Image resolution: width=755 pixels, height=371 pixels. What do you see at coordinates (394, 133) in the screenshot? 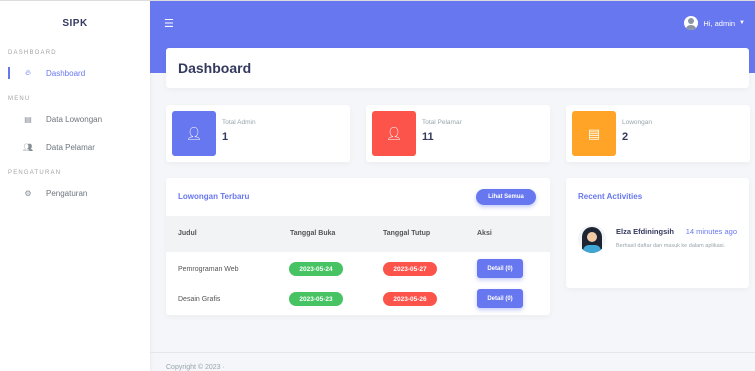
I see `user-icon: 👤︎` at bounding box center [394, 133].